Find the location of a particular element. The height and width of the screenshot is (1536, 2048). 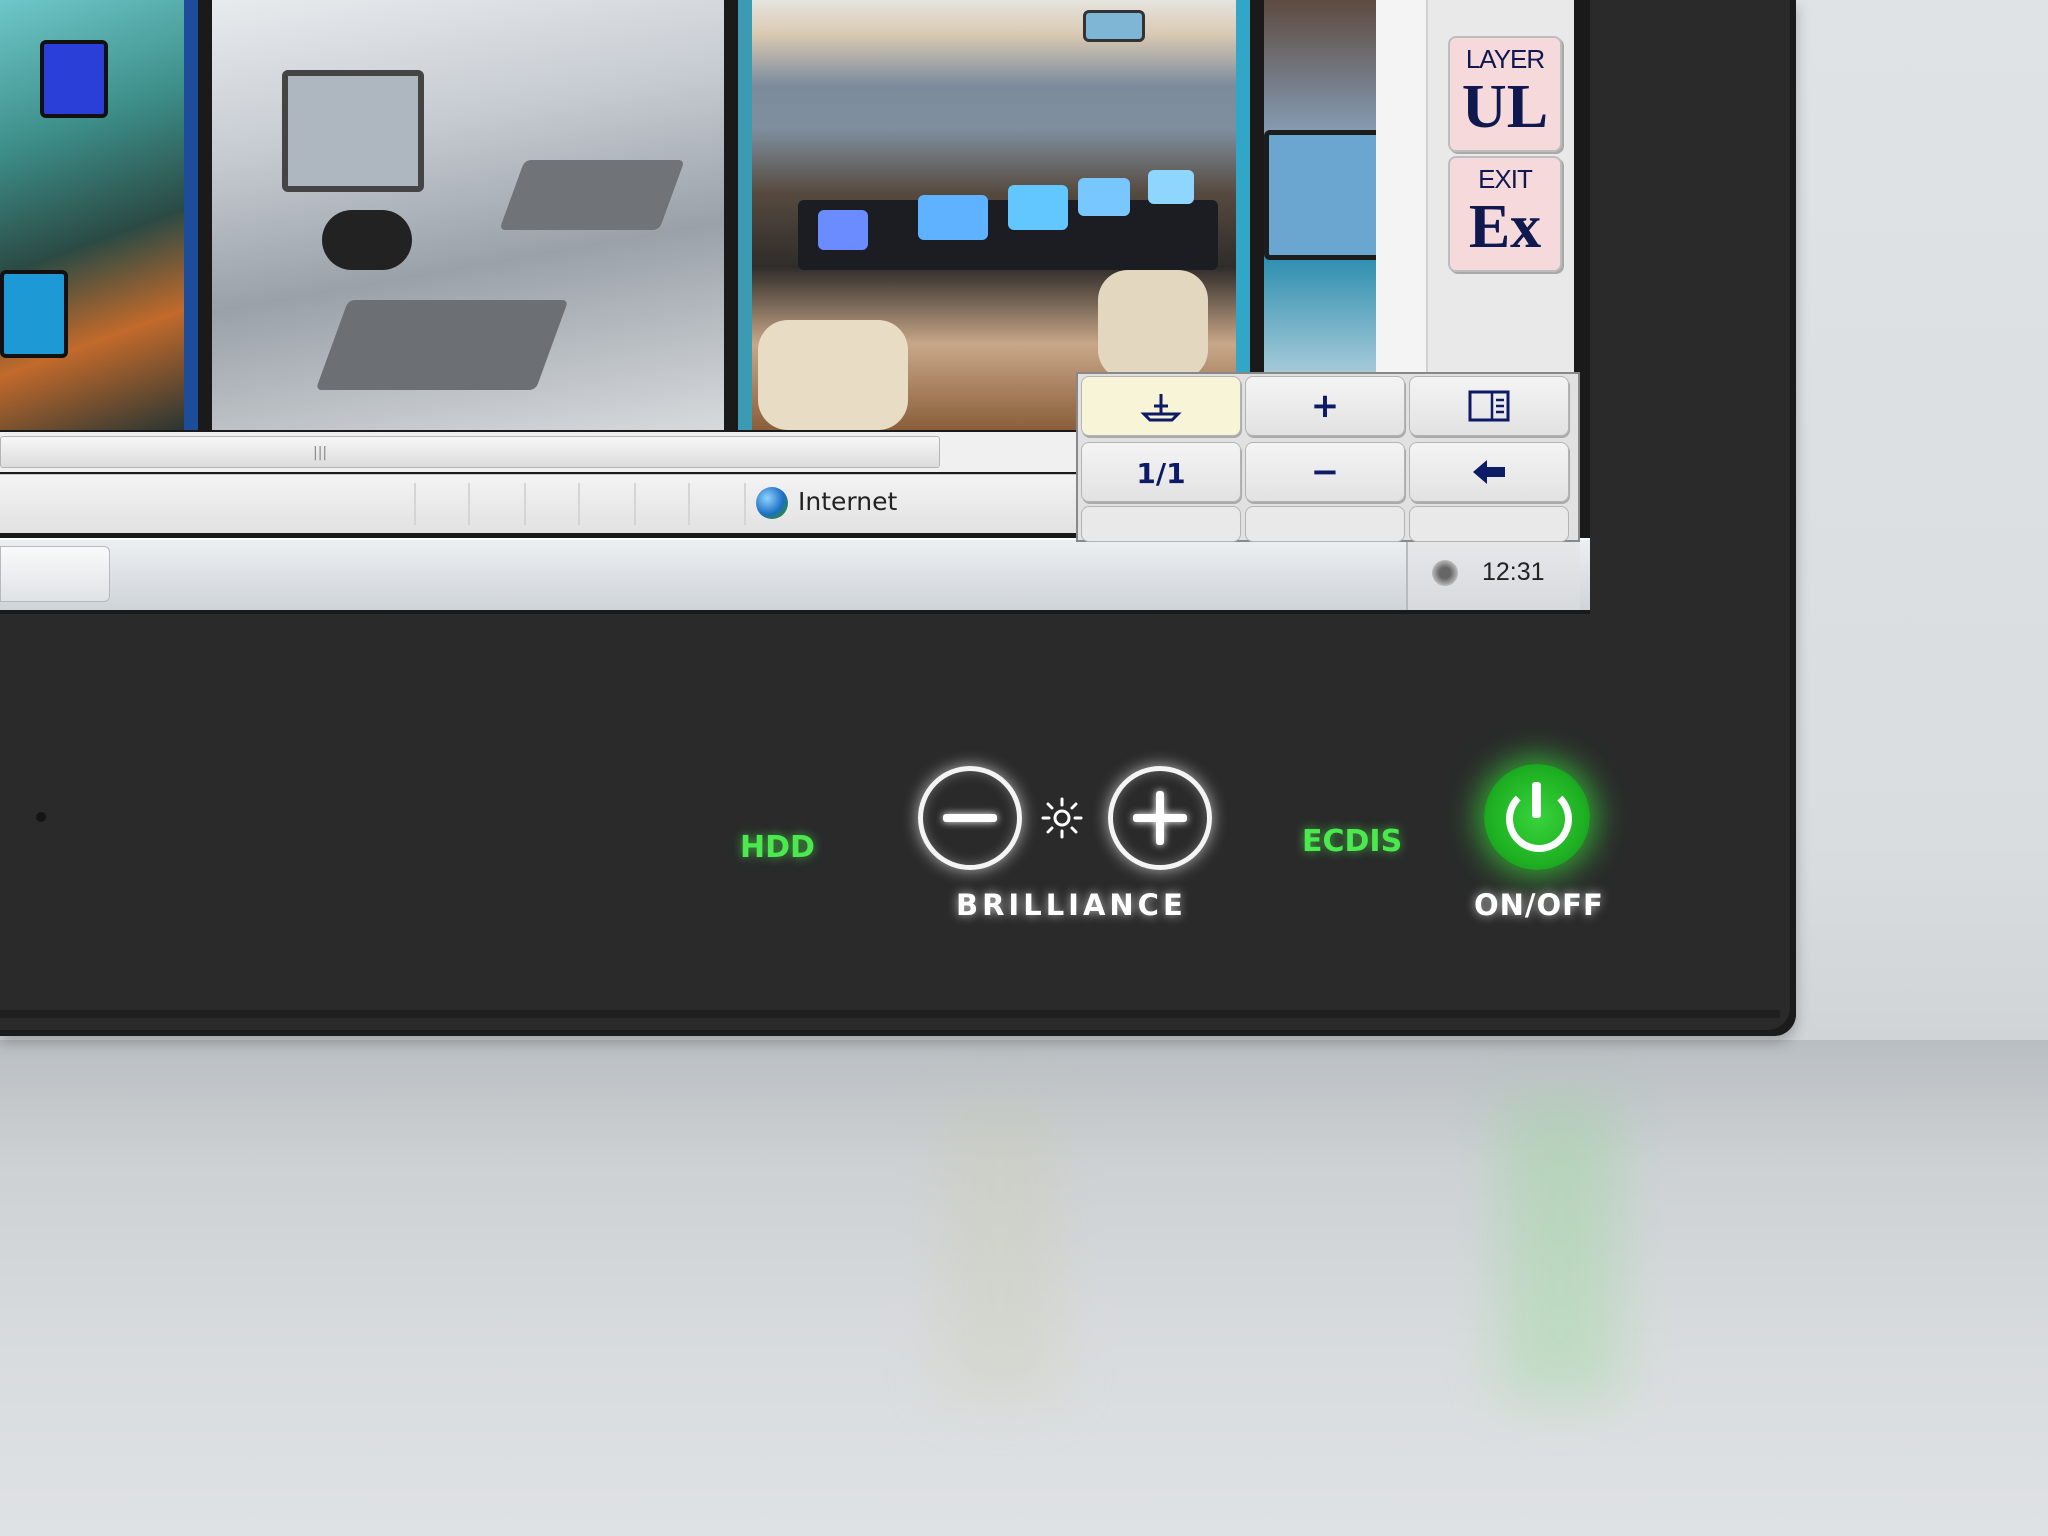

own-ship-button is located at coordinates (1161, 406).